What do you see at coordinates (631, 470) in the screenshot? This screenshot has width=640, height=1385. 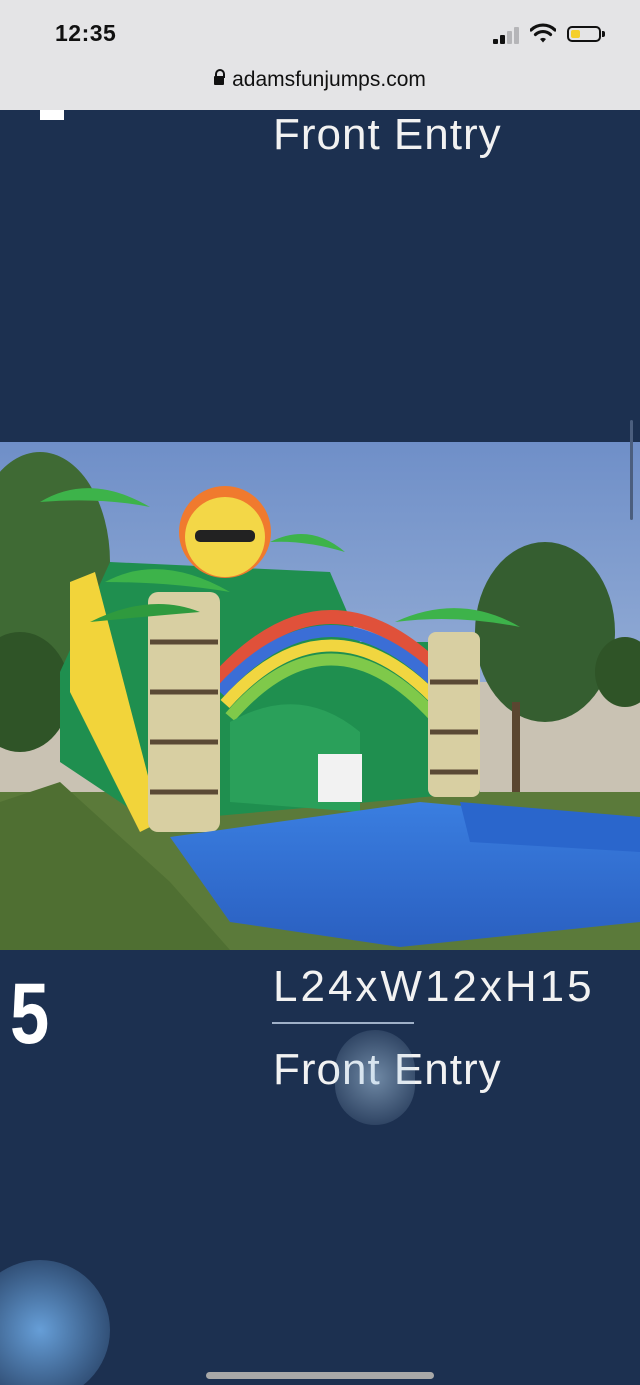 I see `scrollbar` at bounding box center [631, 470].